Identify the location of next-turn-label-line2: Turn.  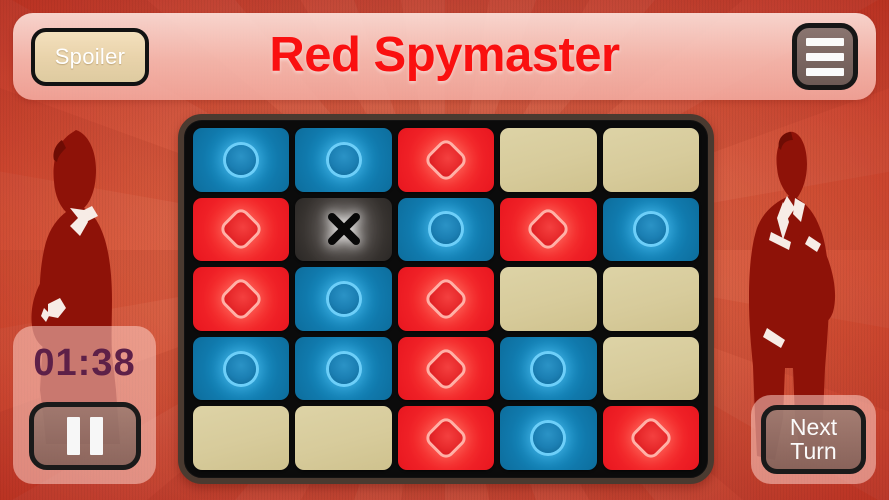
(813, 450).